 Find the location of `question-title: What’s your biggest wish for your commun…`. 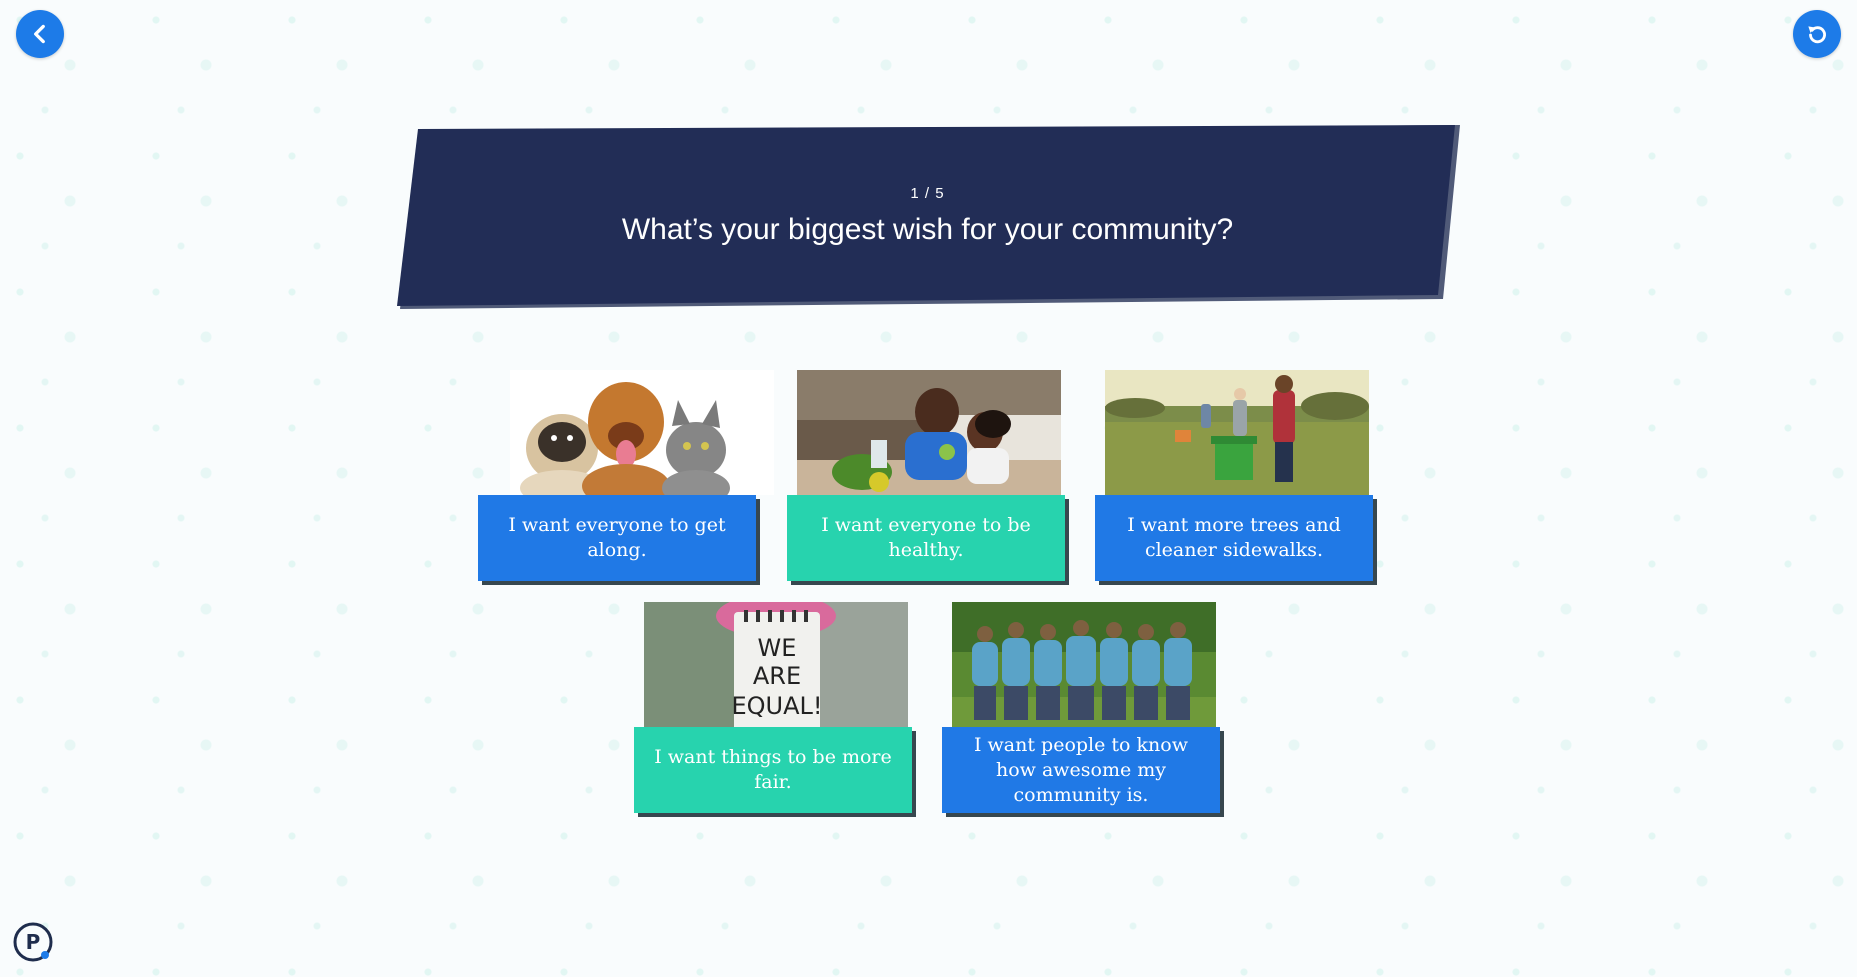

question-title: What’s your biggest wish for your commun… is located at coordinates (927, 229).